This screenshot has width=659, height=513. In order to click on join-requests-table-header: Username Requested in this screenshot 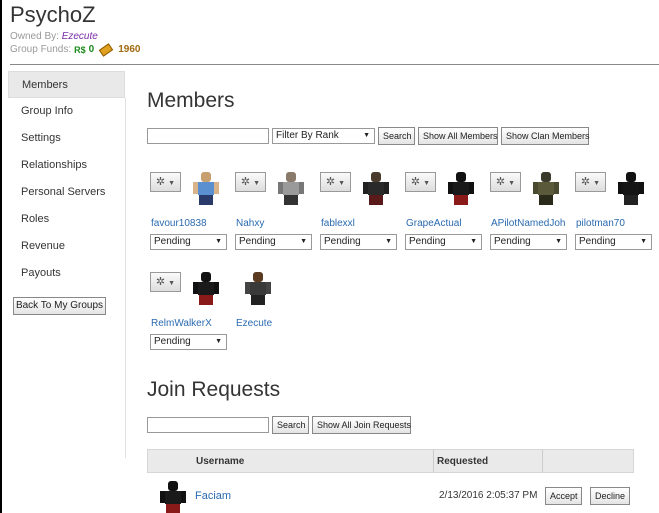, I will do `click(390, 461)`.